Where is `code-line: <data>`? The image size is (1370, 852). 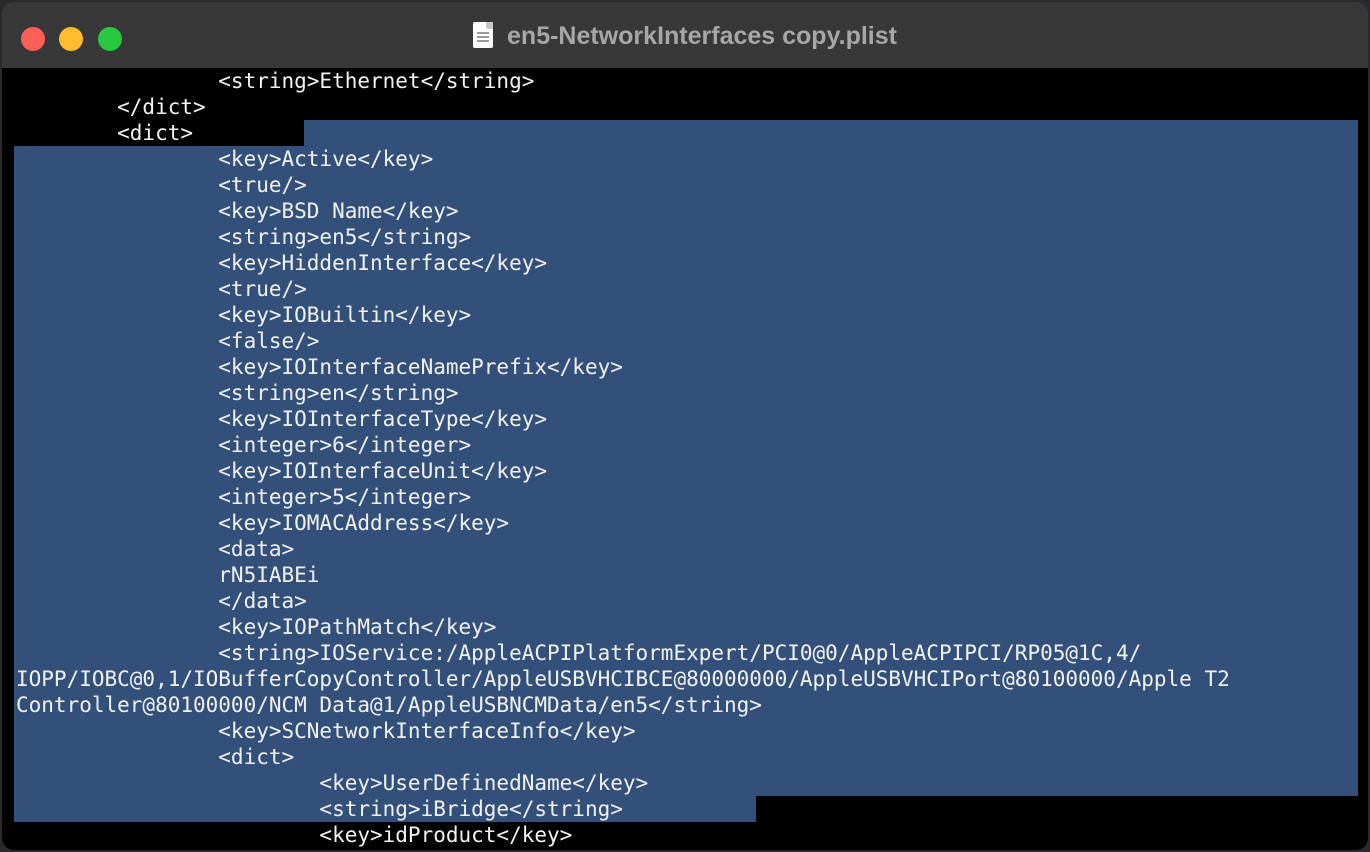
code-line: <data> is located at coordinates (155, 549).